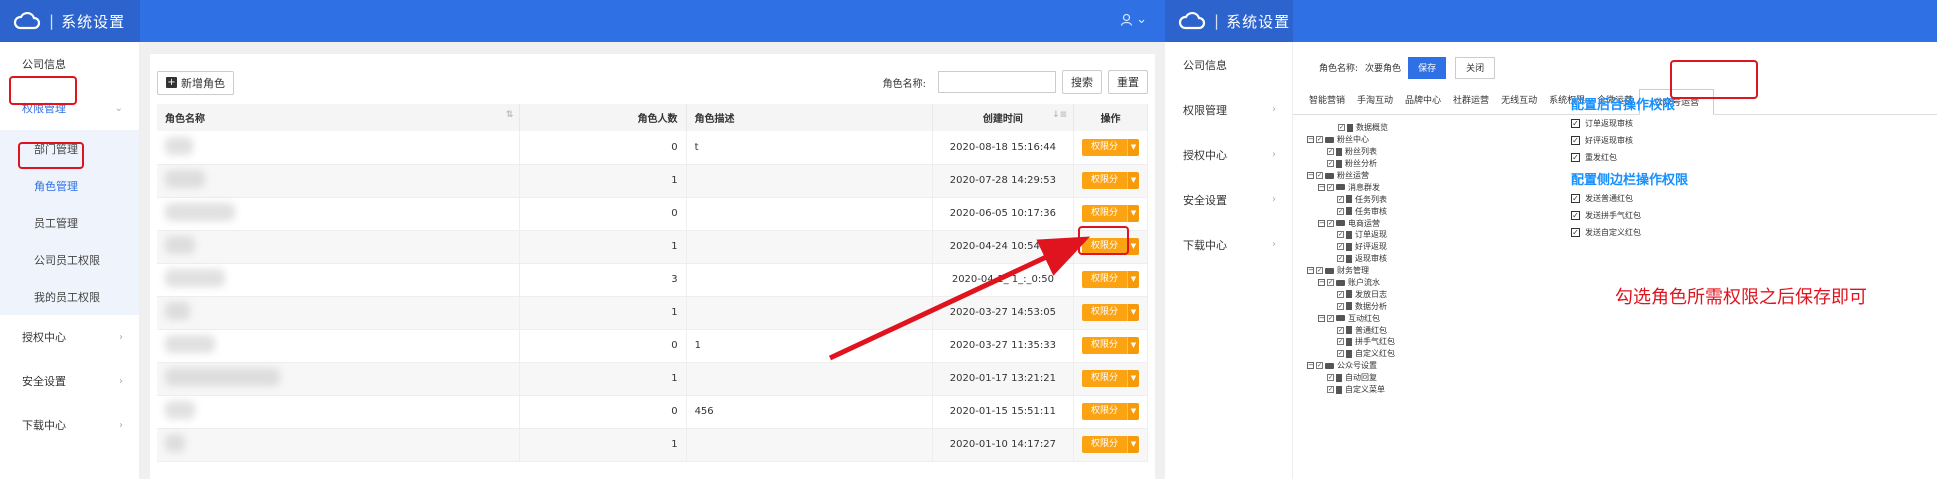 Image resolution: width=1937 pixels, height=479 pixels. Describe the element at coordinates (1351, 366) in the screenshot. I see `tree-node: − ✓ 公众号设置` at that location.